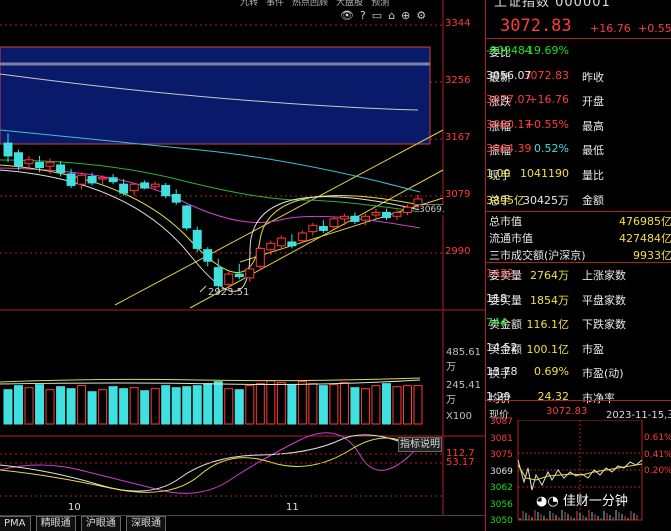 The image size is (671, 531). Describe the element at coordinates (546, 200) in the screenshot. I see `quote-value: 30425万` at that location.